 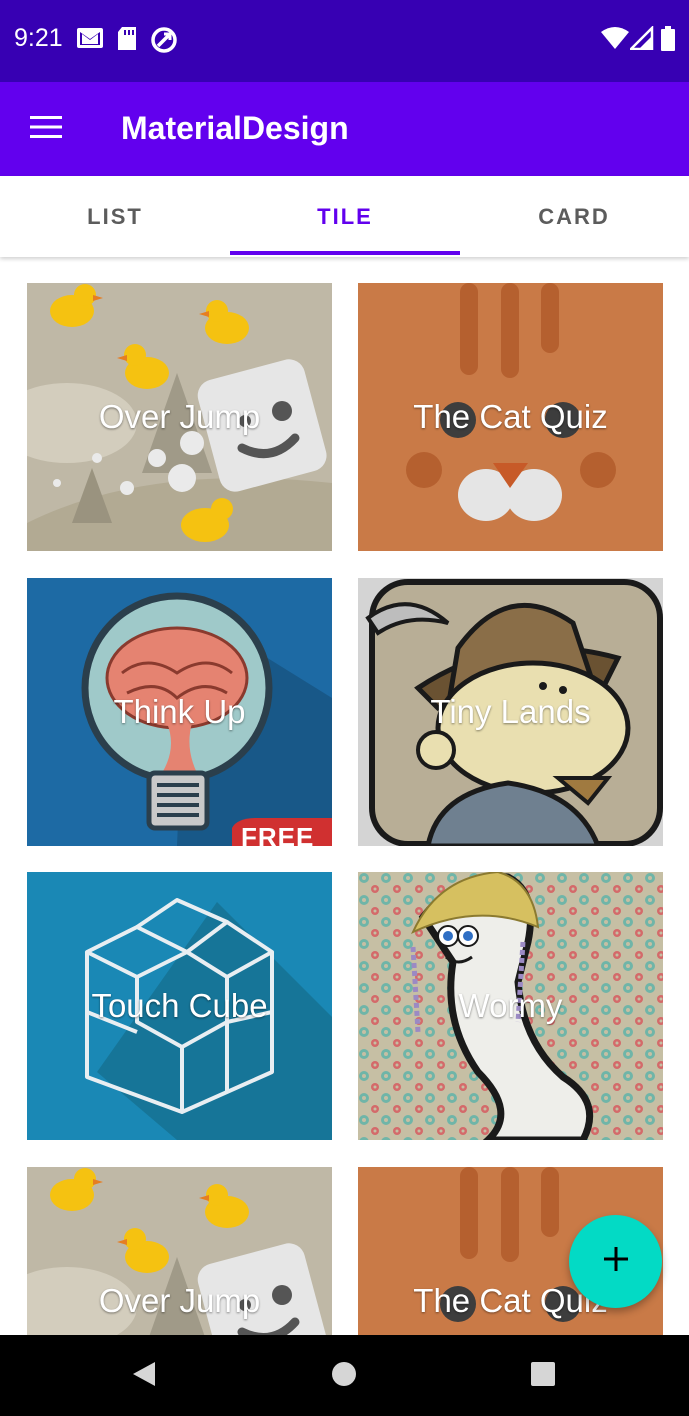 I want to click on tile-label: Wormy, so click(x=510, y=1005).